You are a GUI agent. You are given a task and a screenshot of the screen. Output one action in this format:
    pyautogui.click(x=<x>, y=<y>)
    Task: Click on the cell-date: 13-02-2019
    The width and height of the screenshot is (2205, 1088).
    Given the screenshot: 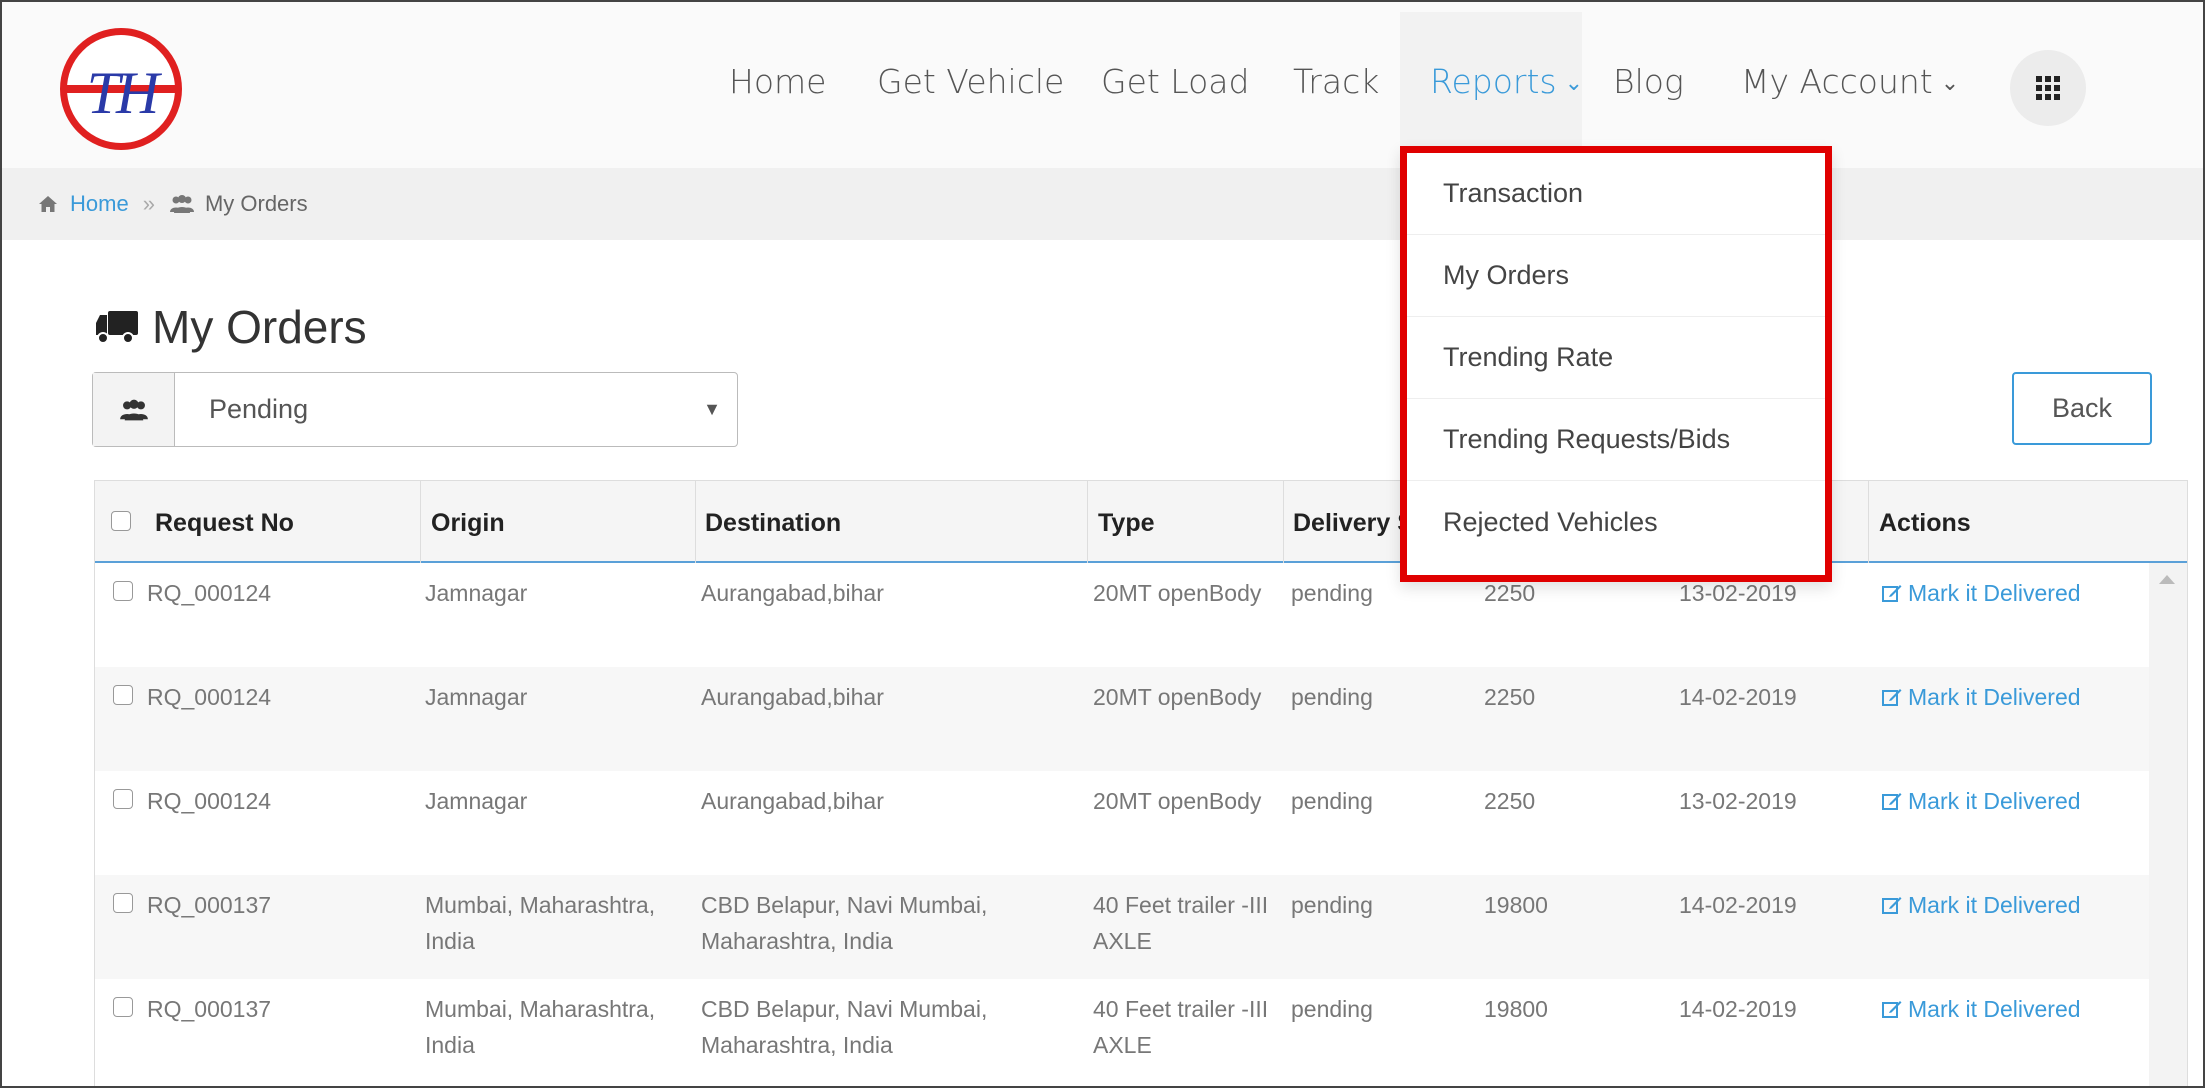 What is the action you would take?
    pyautogui.click(x=1738, y=801)
    